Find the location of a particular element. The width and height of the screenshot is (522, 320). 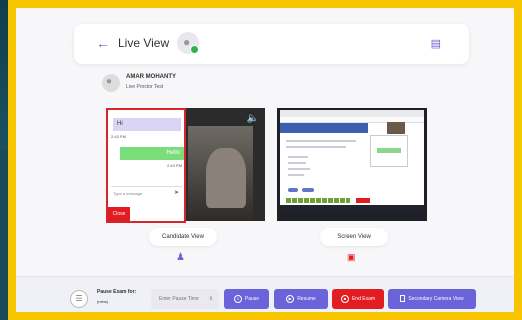

chat-popup is located at coordinates (389, 151).